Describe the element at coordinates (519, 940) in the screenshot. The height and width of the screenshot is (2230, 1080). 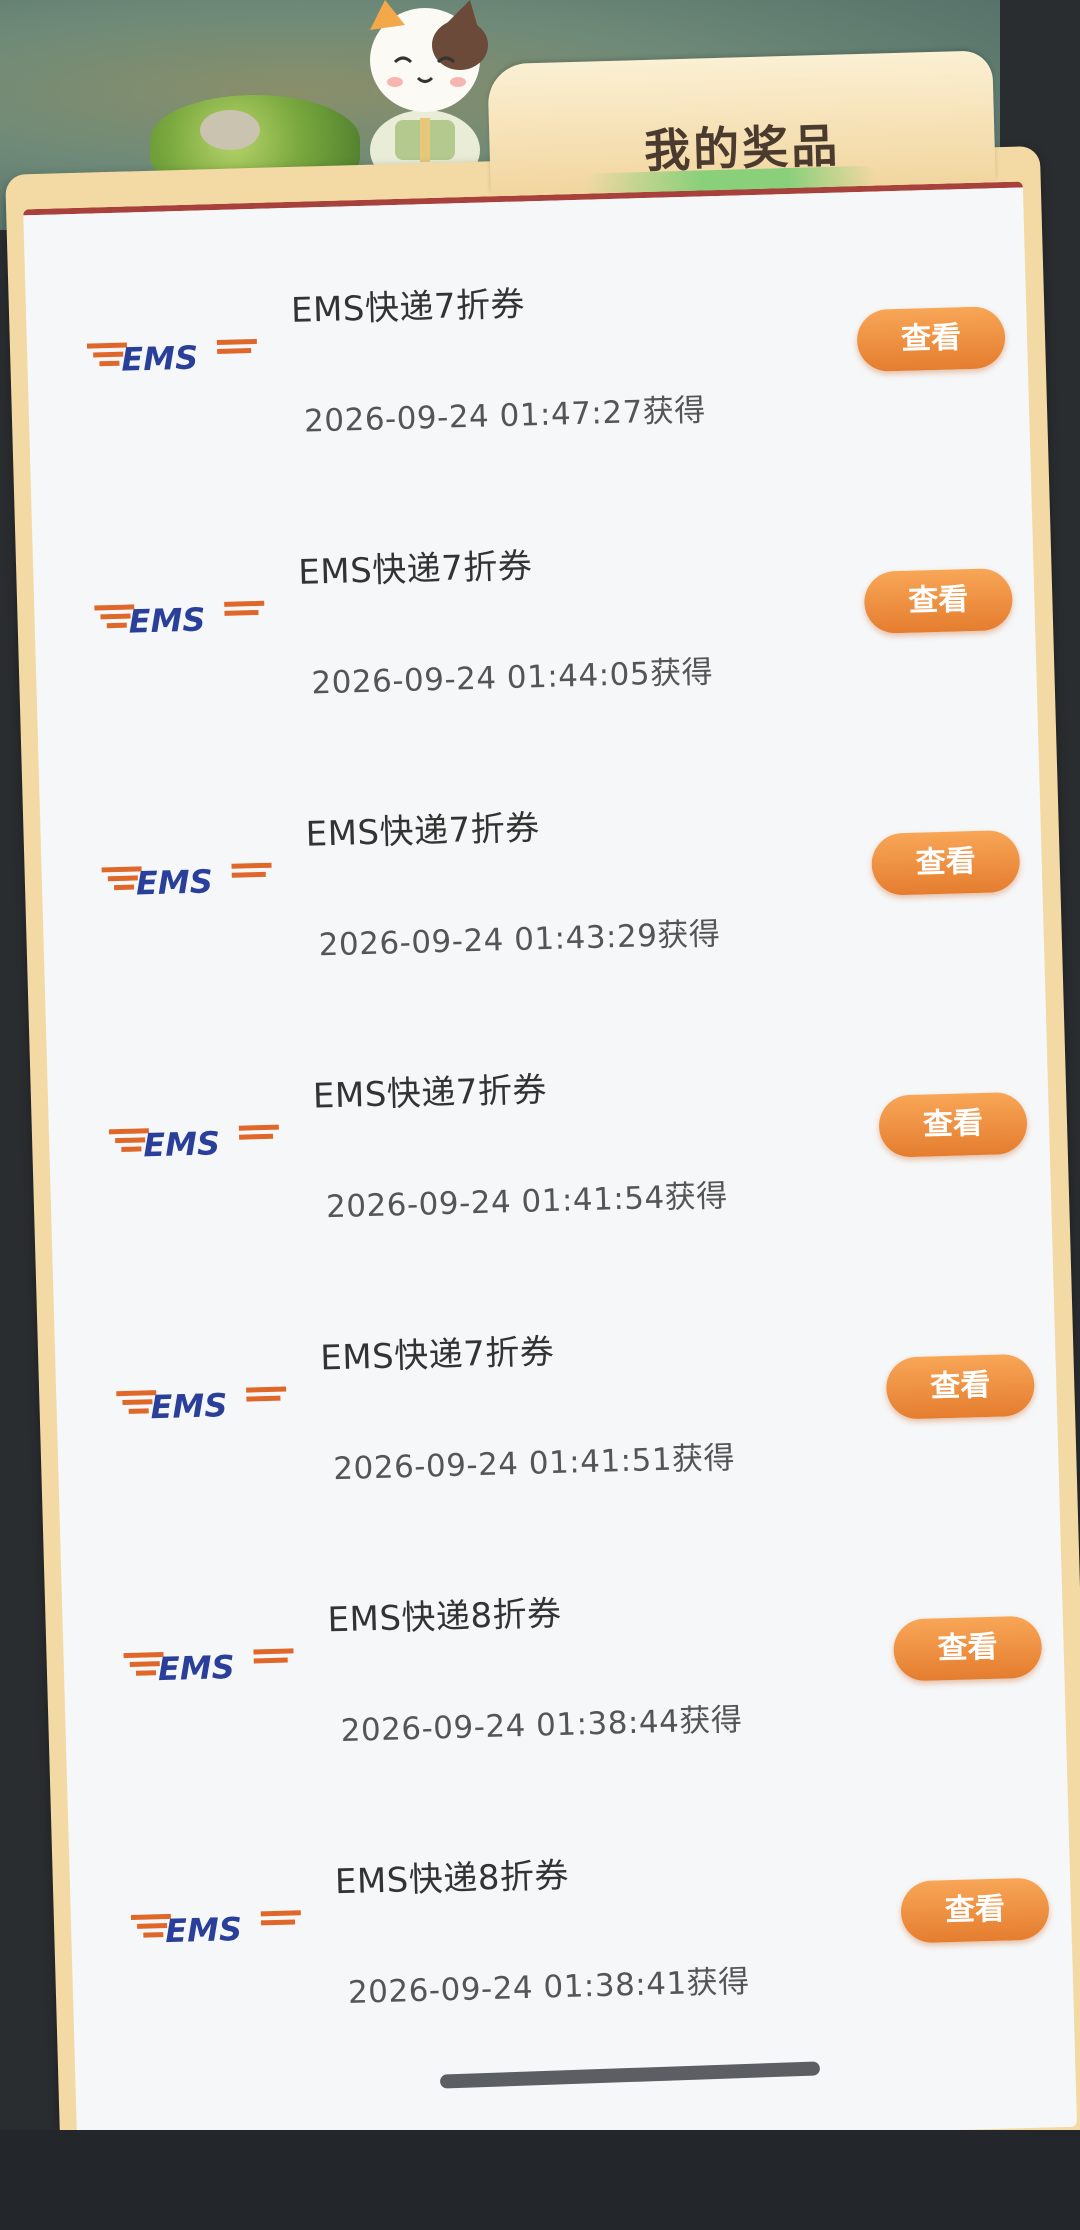
I see `prize-time: 2026-09-24 01:43:29获得` at that location.